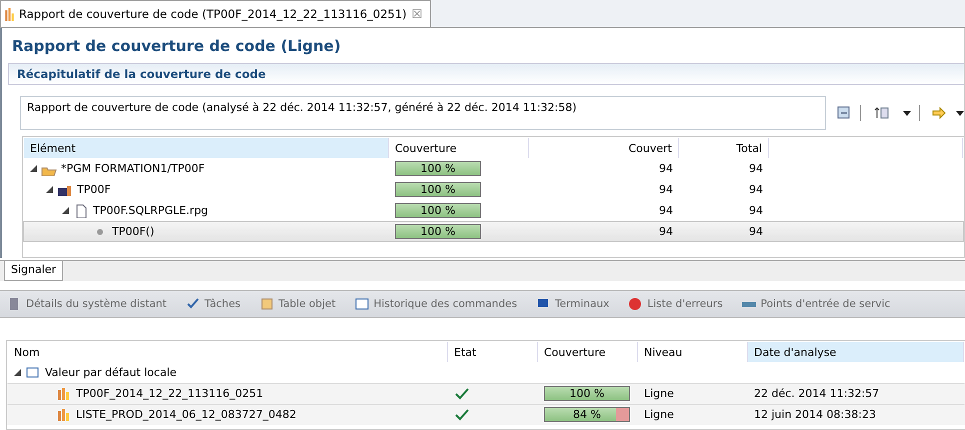  What do you see at coordinates (844, 113) in the screenshot?
I see `collapse-icon` at bounding box center [844, 113].